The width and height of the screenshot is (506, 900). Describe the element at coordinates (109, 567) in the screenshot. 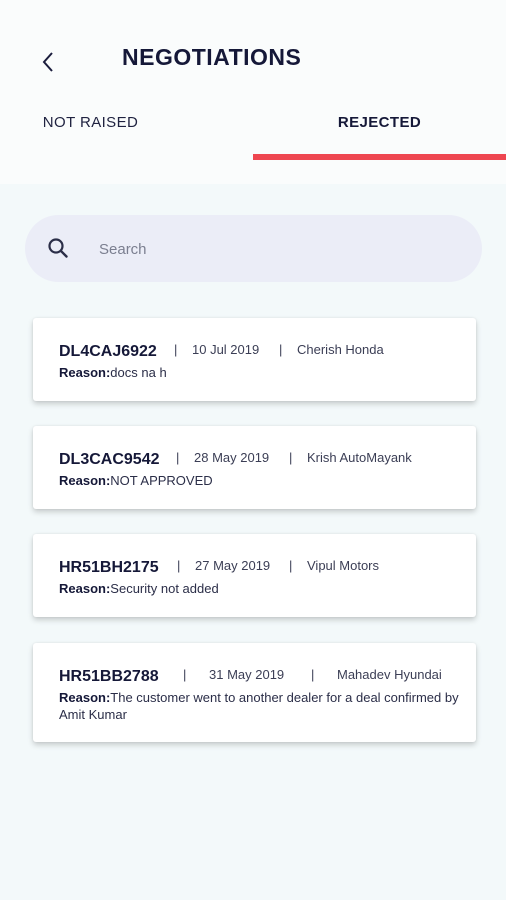

I see `registration-number: HR51BH2175` at that location.